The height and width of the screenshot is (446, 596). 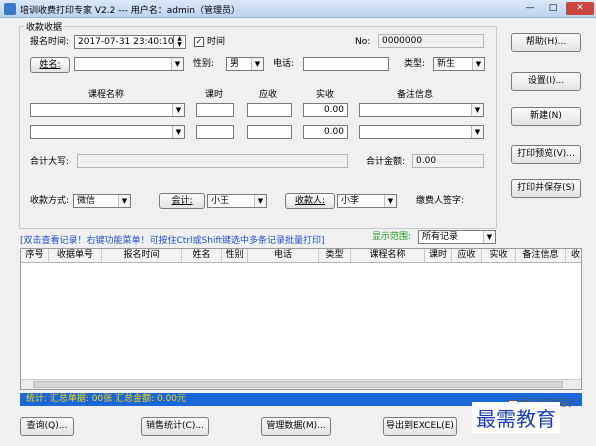 I want to click on phone-field, so click(x=346, y=64).